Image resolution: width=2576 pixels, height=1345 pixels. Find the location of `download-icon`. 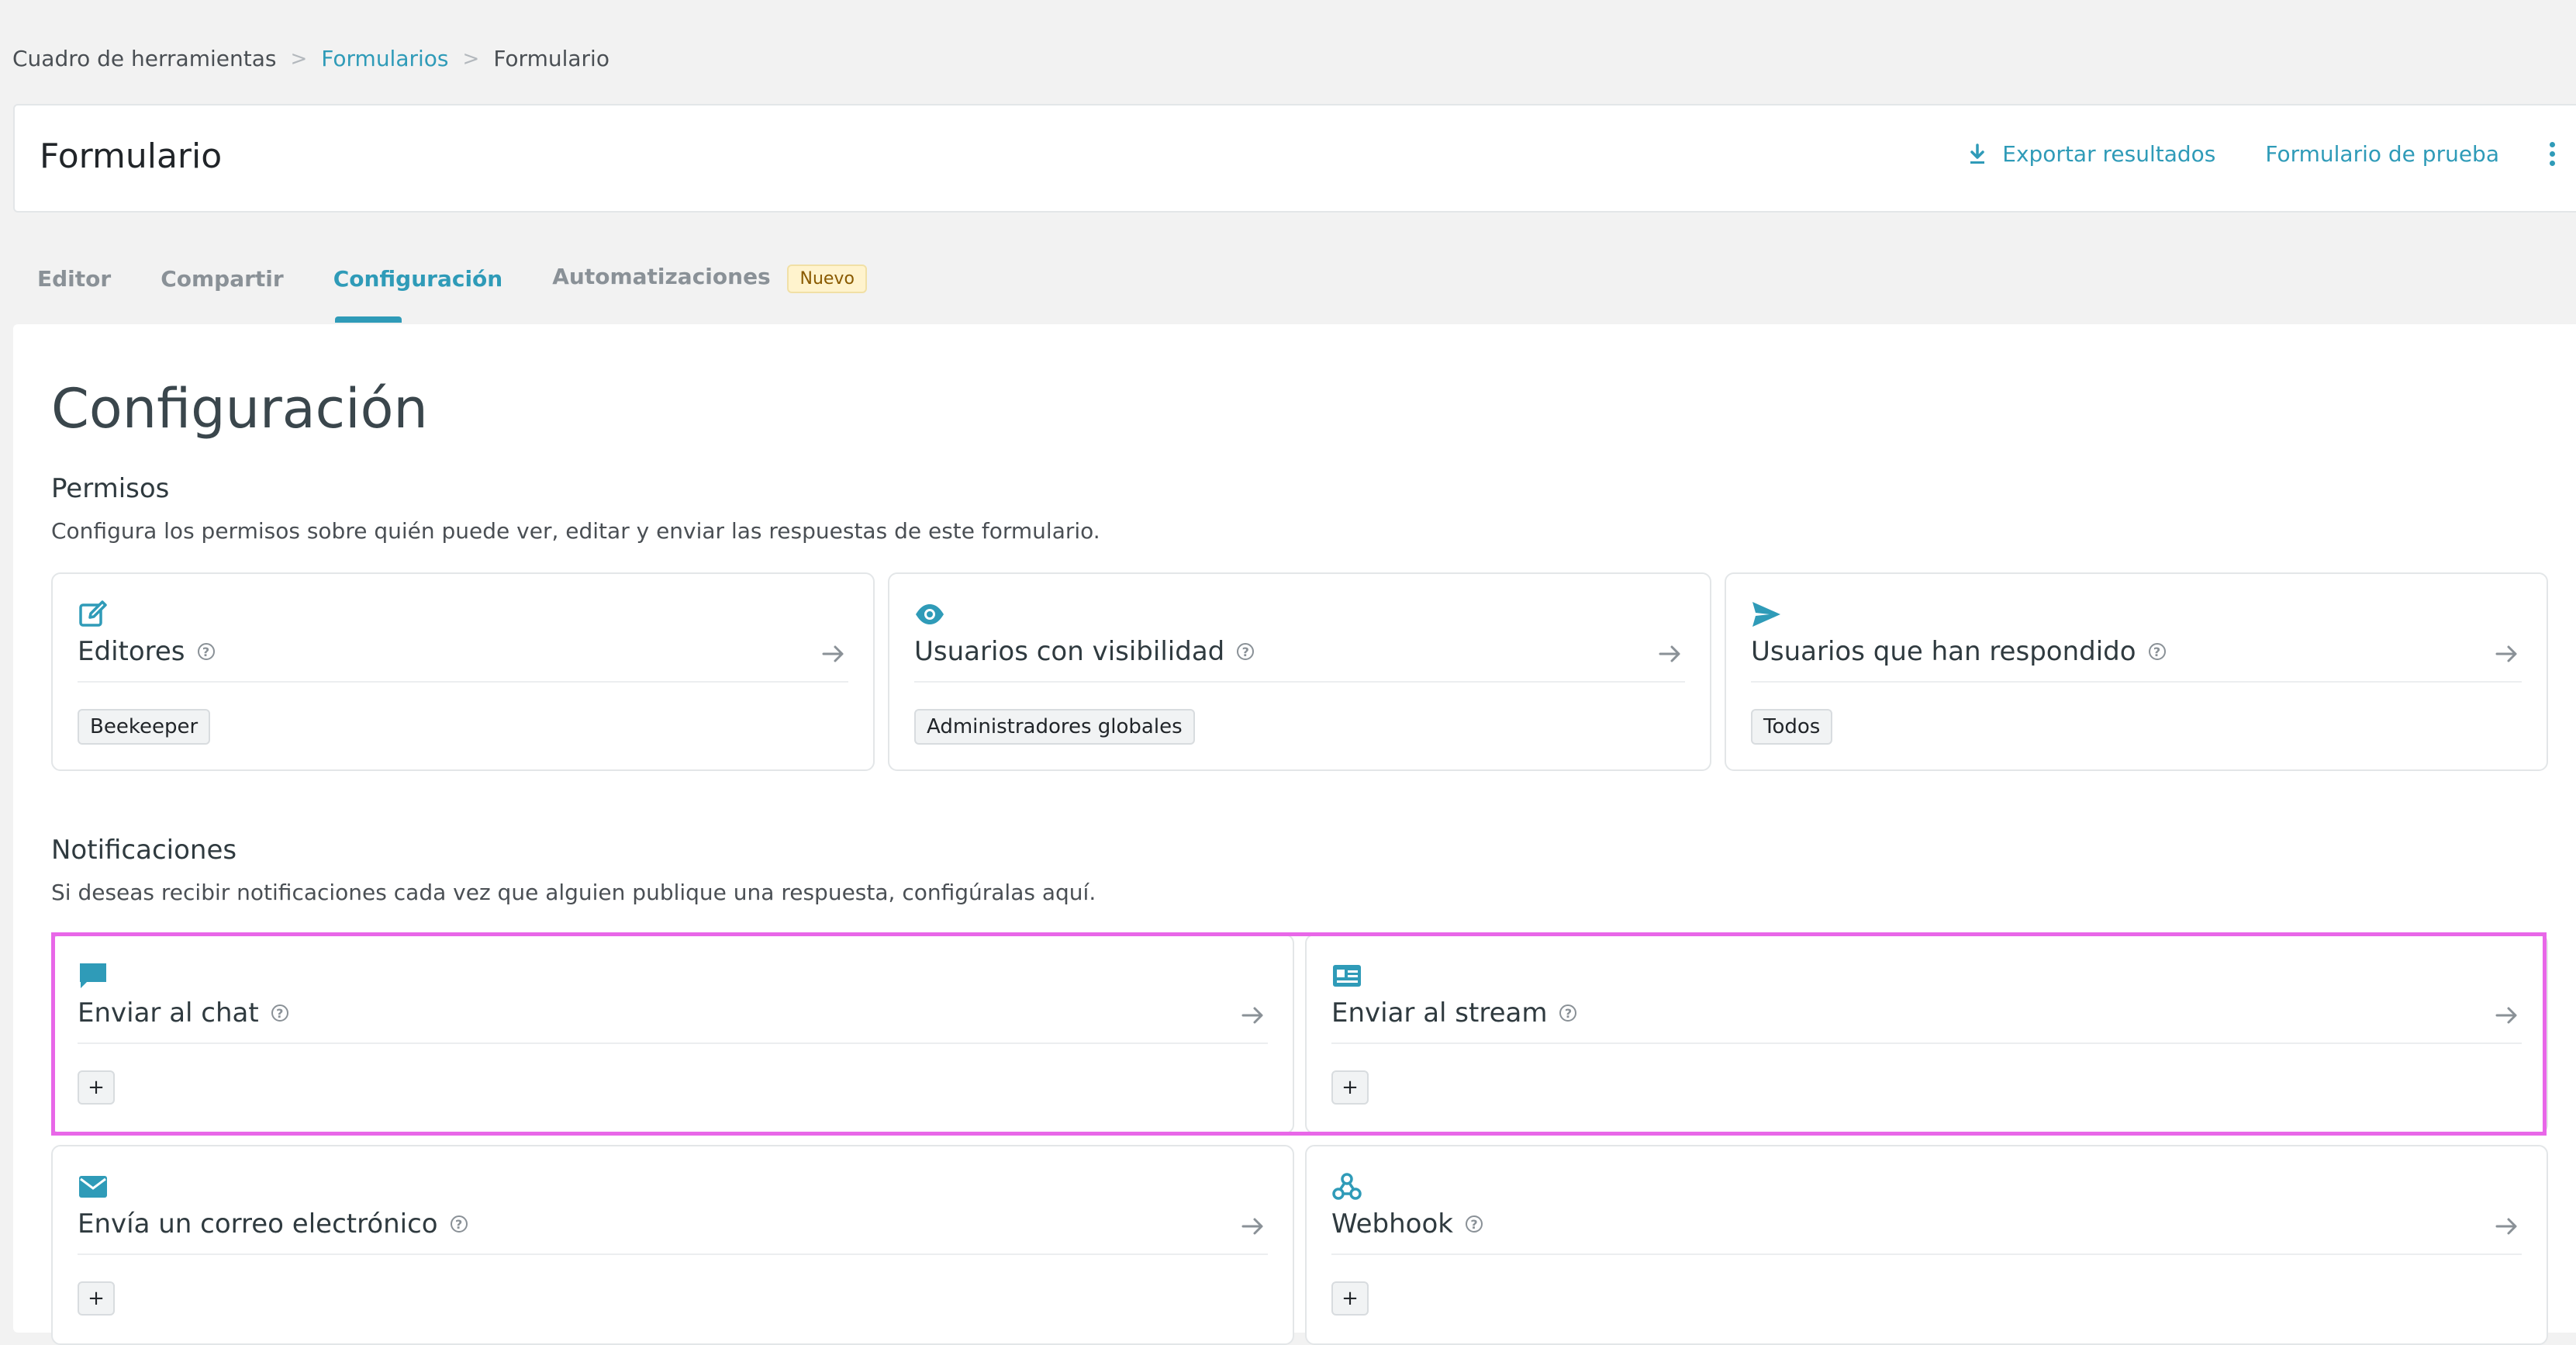

download-icon is located at coordinates (1977, 153).